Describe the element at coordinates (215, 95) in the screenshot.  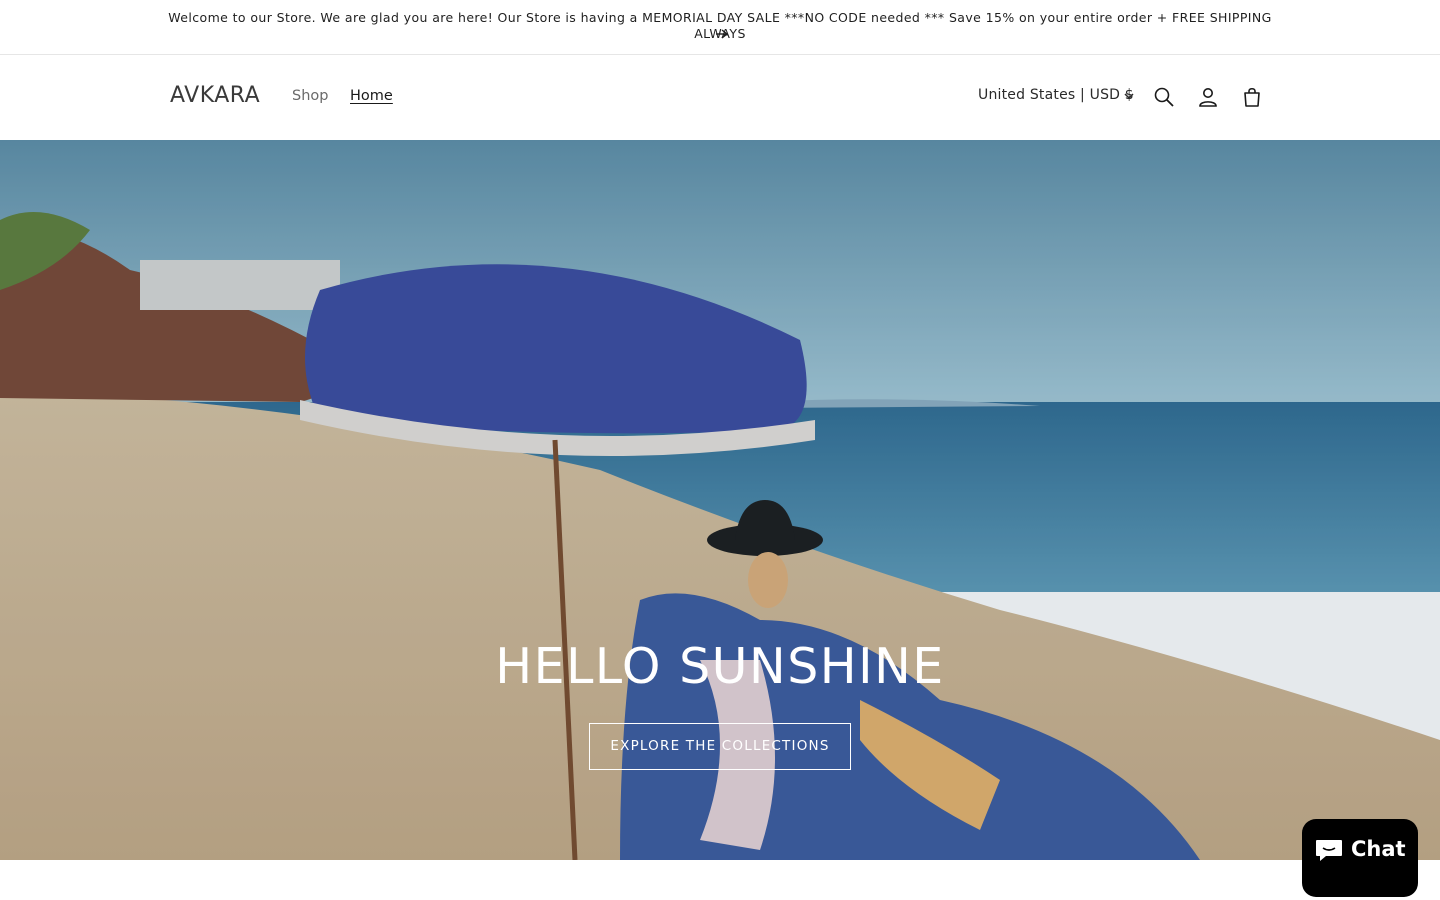
I see `store-logo: AVKARA` at that location.